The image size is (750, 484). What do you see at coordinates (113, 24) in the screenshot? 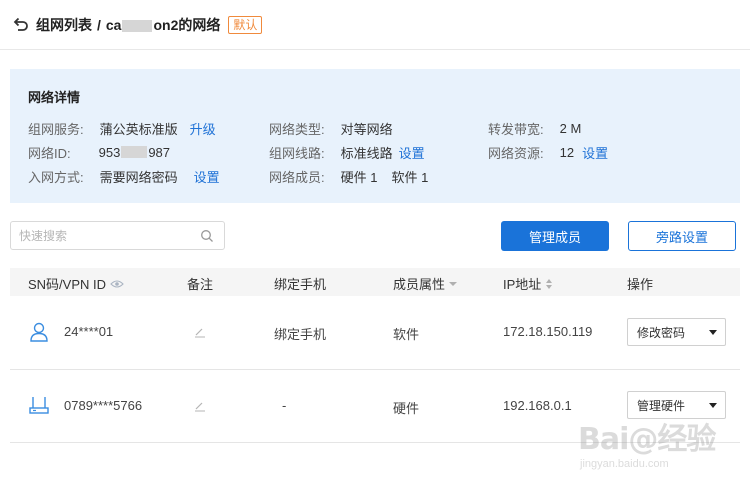
I see `network-name-prefix: ca` at bounding box center [113, 24].